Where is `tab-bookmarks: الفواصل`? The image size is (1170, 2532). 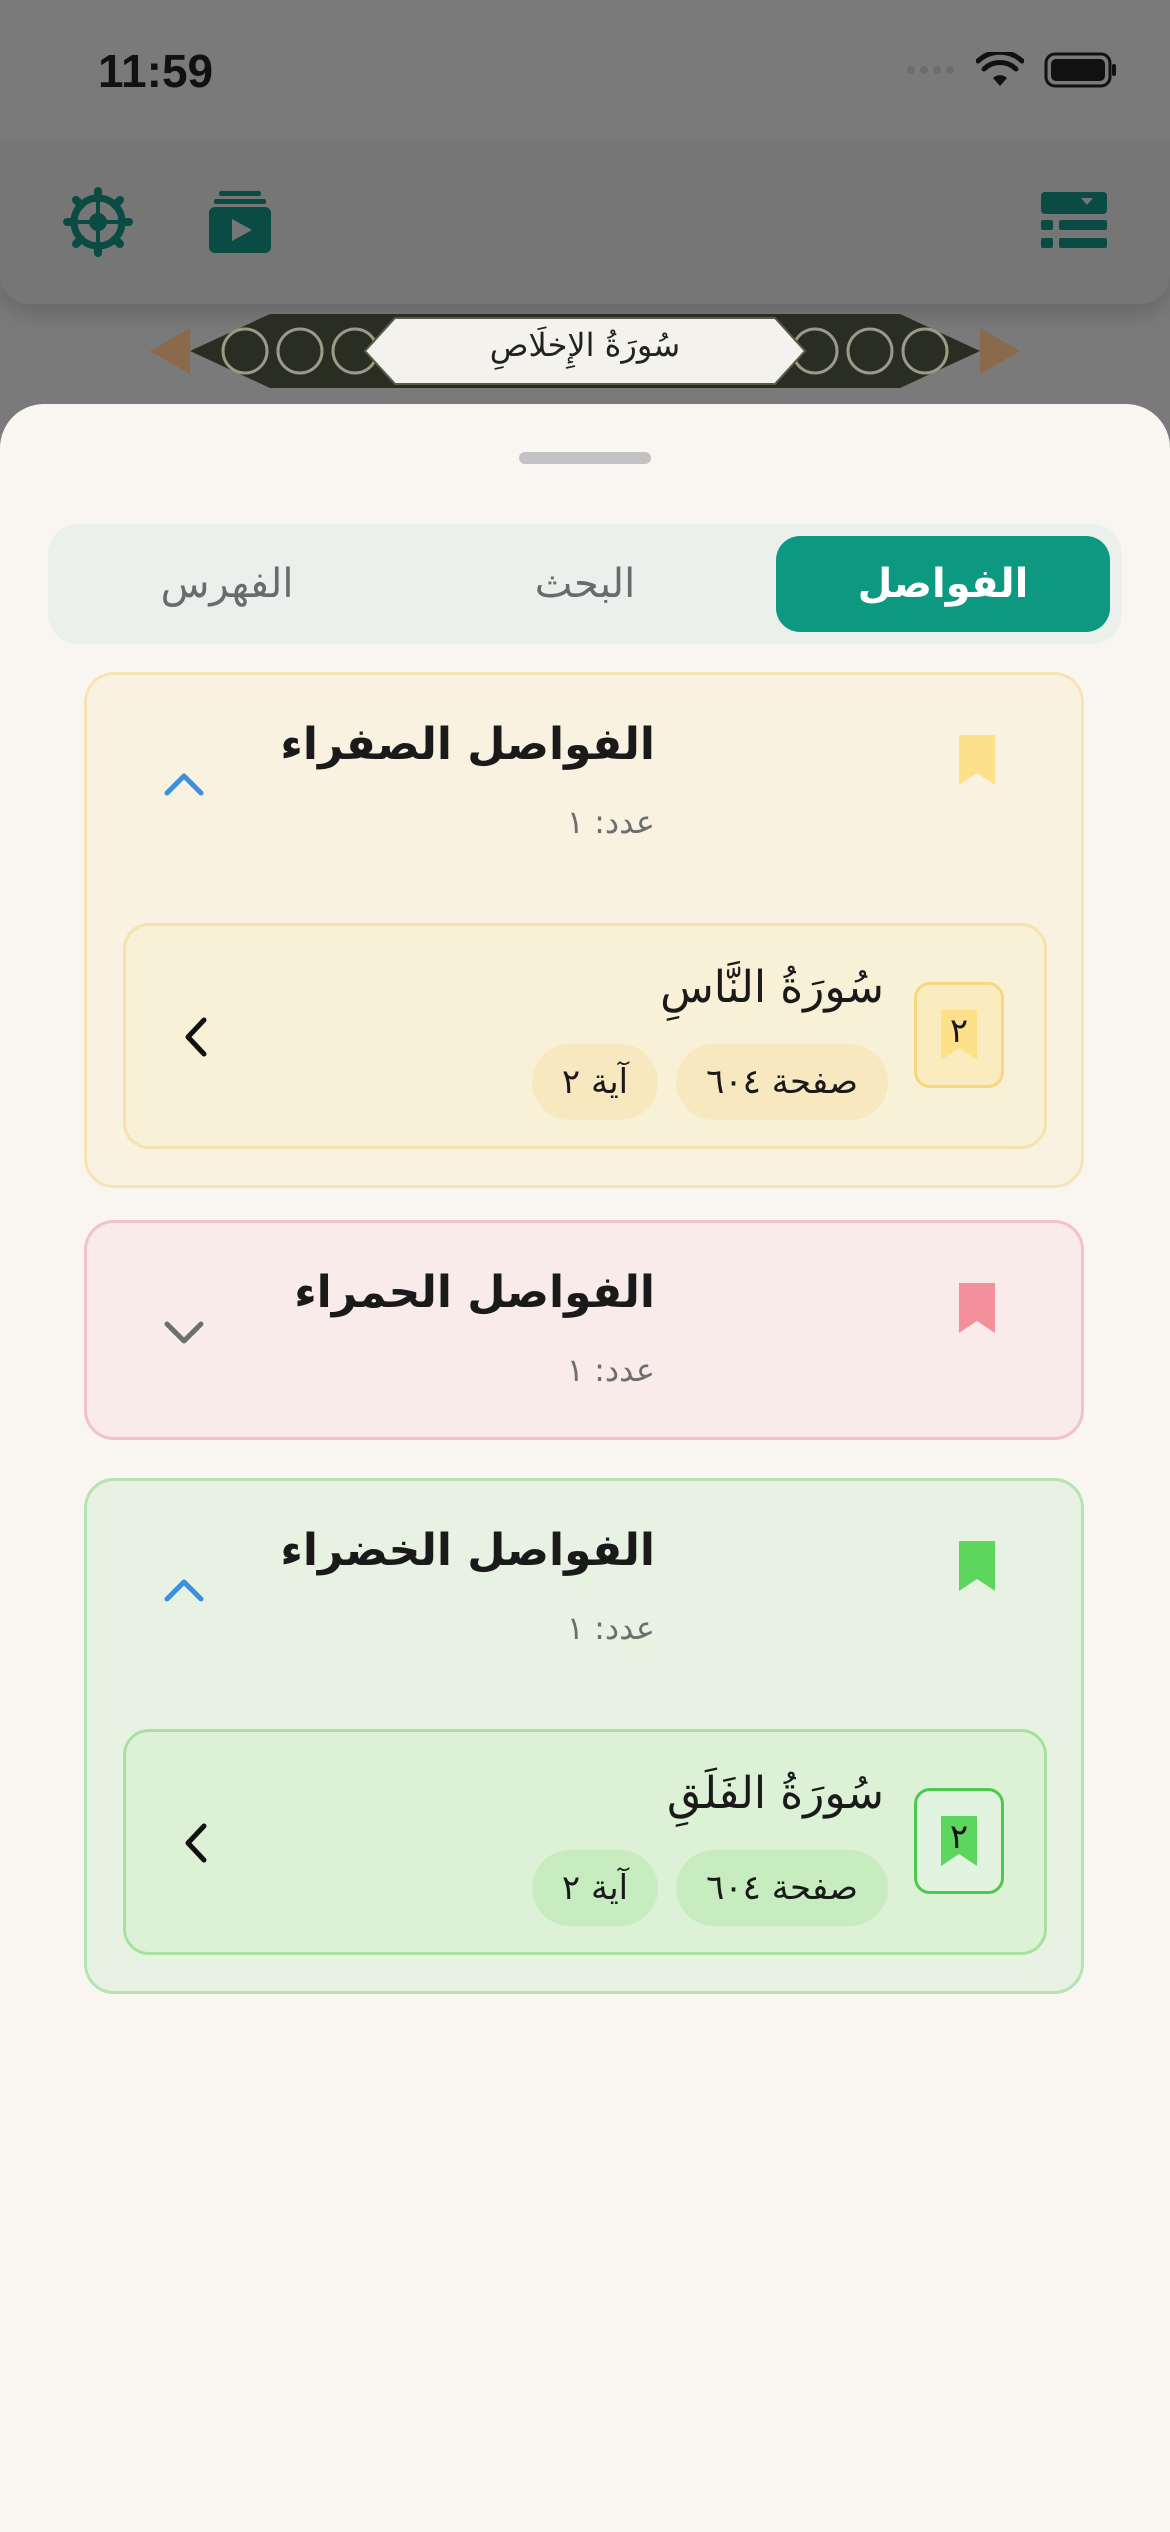 tab-bookmarks: الفواصل is located at coordinates (943, 584).